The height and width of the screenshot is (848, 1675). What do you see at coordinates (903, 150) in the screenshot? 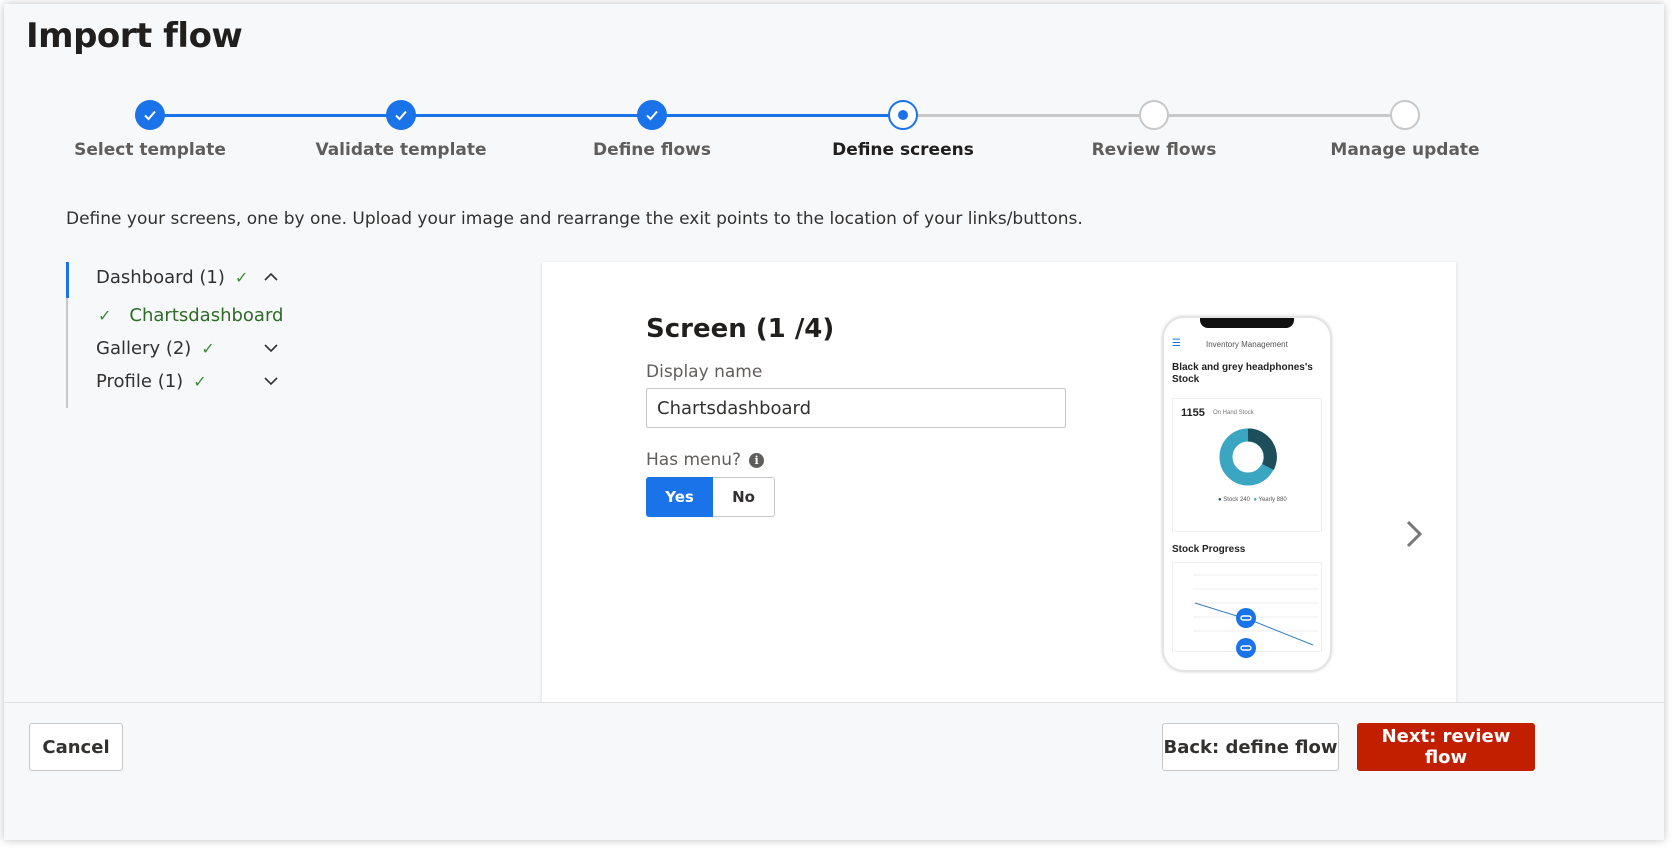
I see `step-label: Define screens` at bounding box center [903, 150].